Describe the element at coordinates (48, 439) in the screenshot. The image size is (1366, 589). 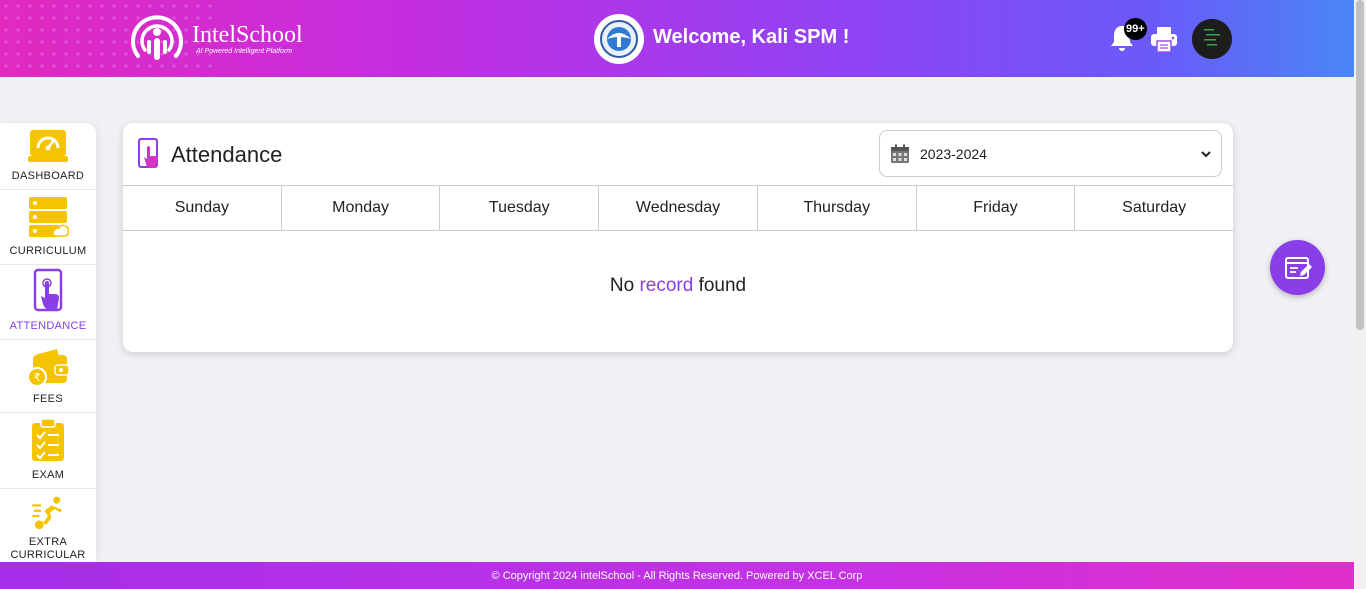
I see `clipboard-check-icon` at that location.